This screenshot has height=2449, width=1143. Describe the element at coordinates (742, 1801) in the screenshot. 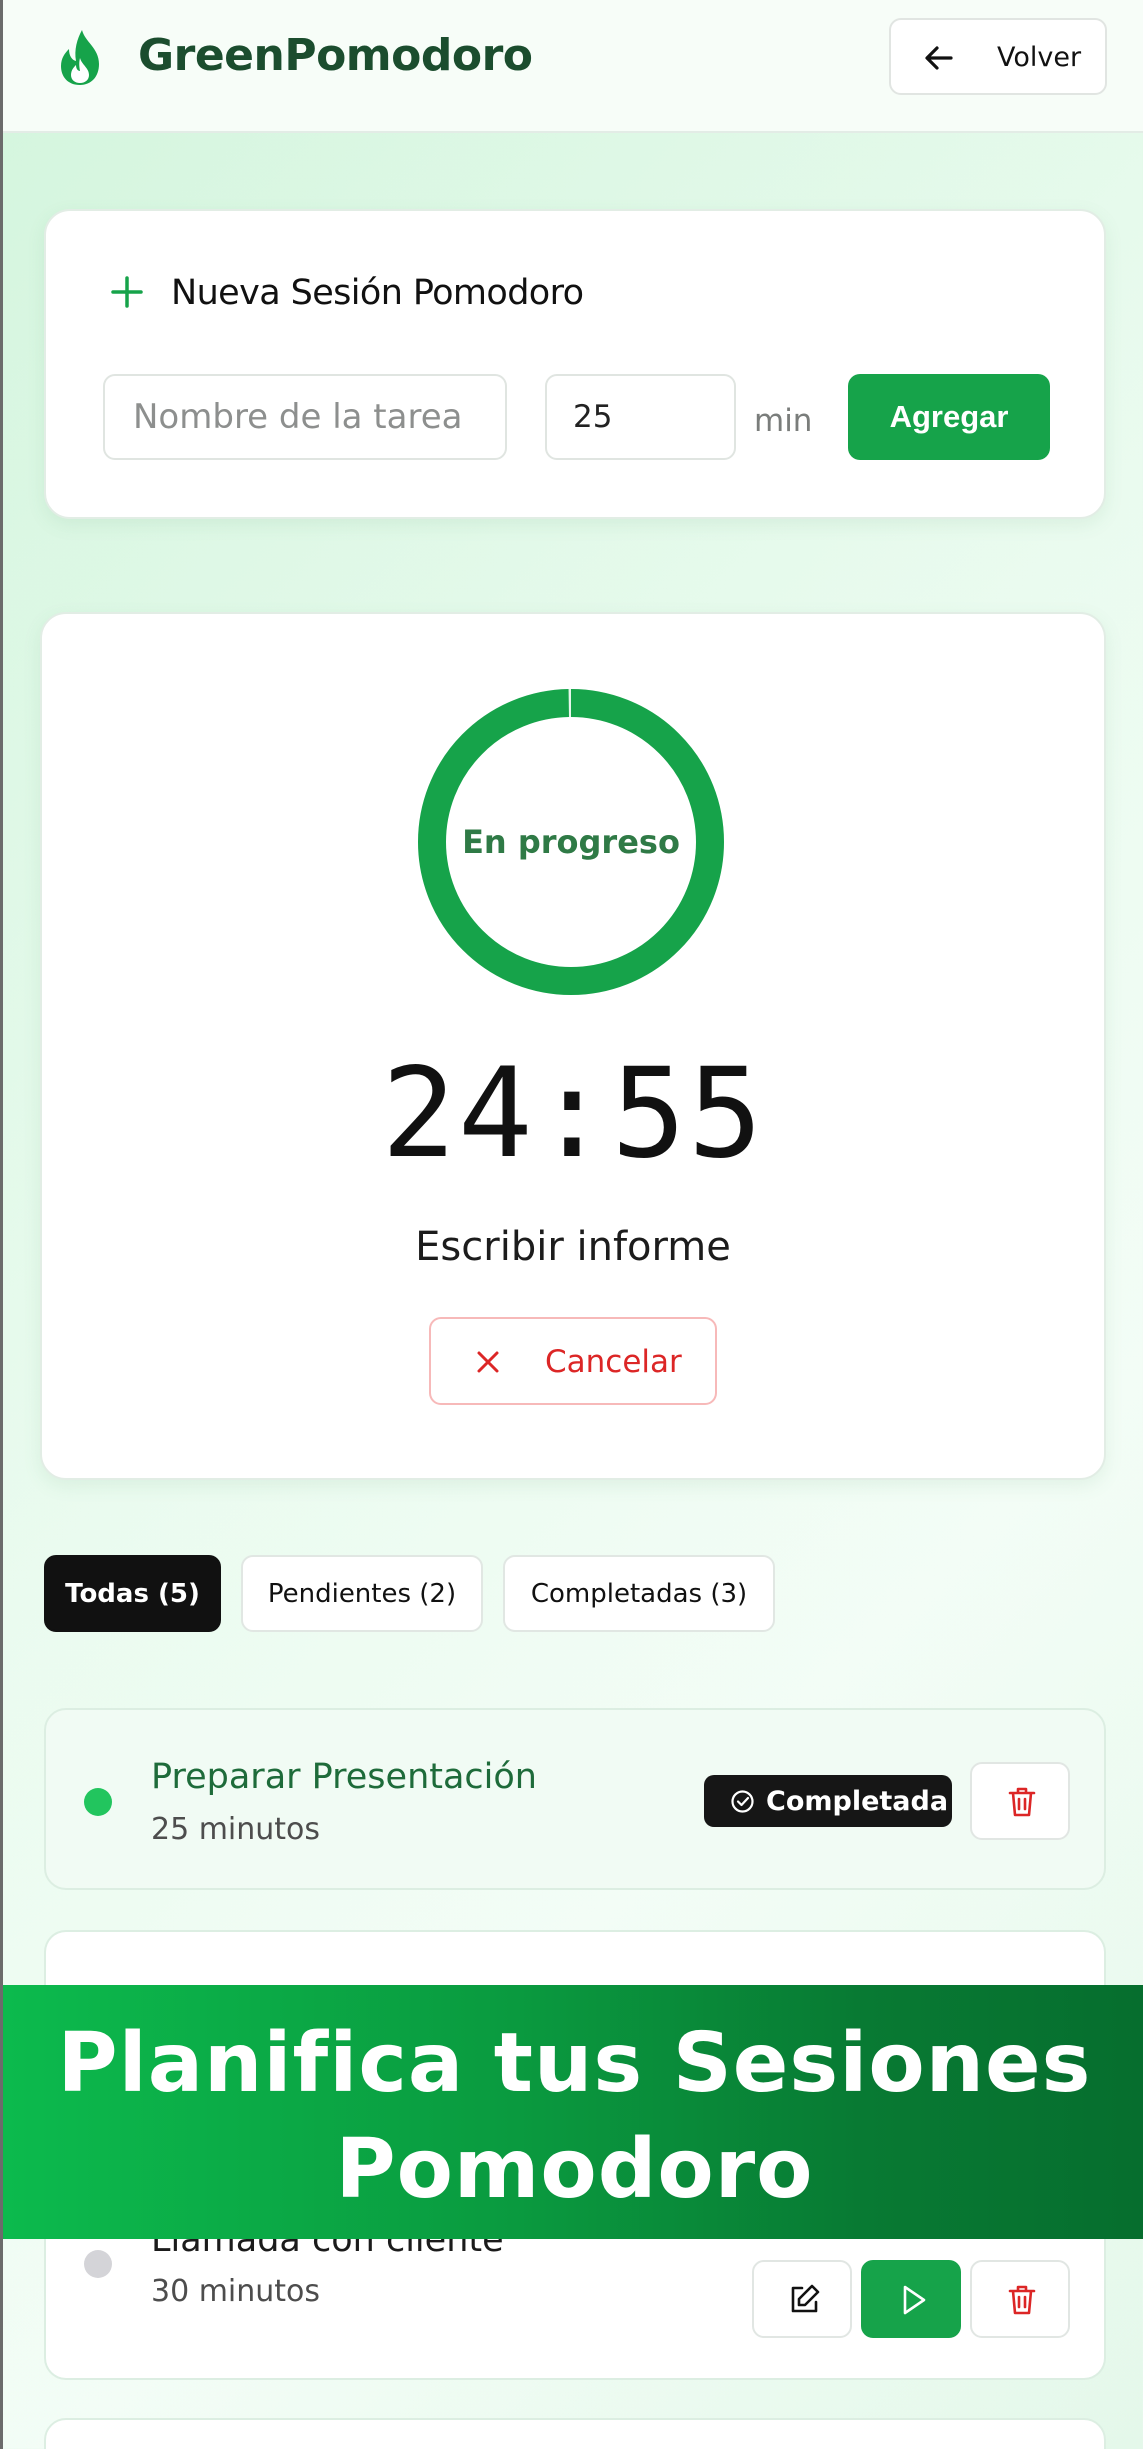

I see `check-circle-icon` at that location.